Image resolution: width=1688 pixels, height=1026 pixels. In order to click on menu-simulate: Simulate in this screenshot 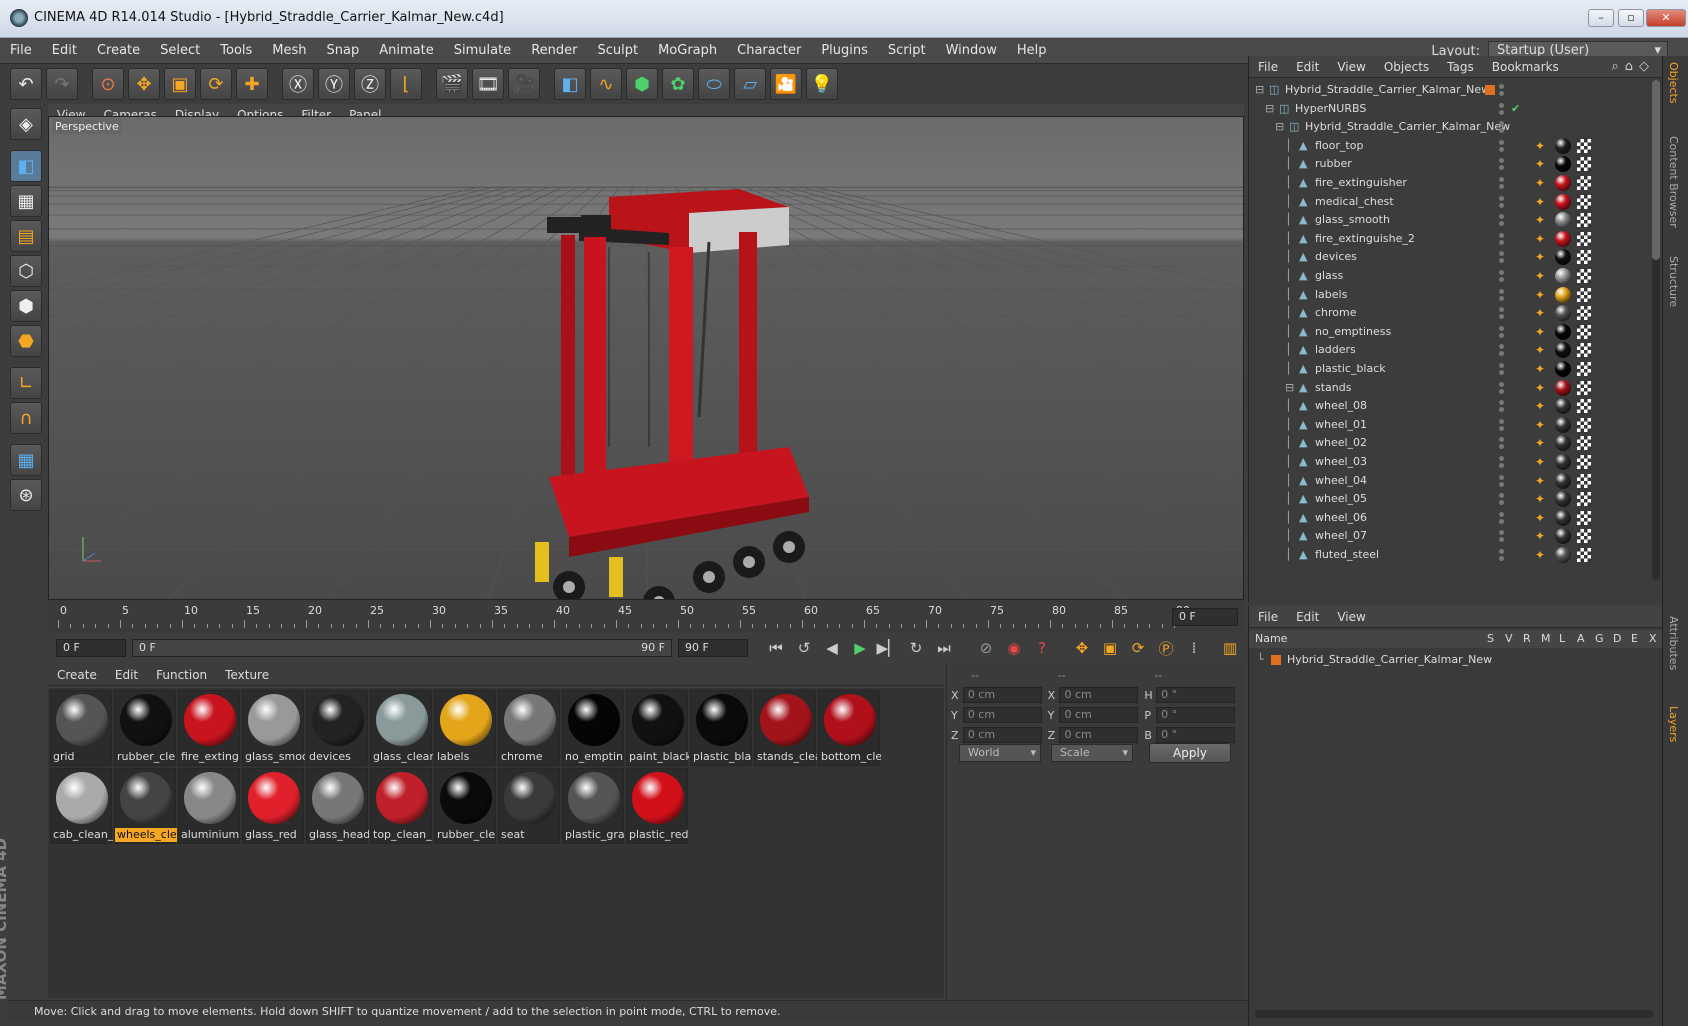, I will do `click(482, 51)`.